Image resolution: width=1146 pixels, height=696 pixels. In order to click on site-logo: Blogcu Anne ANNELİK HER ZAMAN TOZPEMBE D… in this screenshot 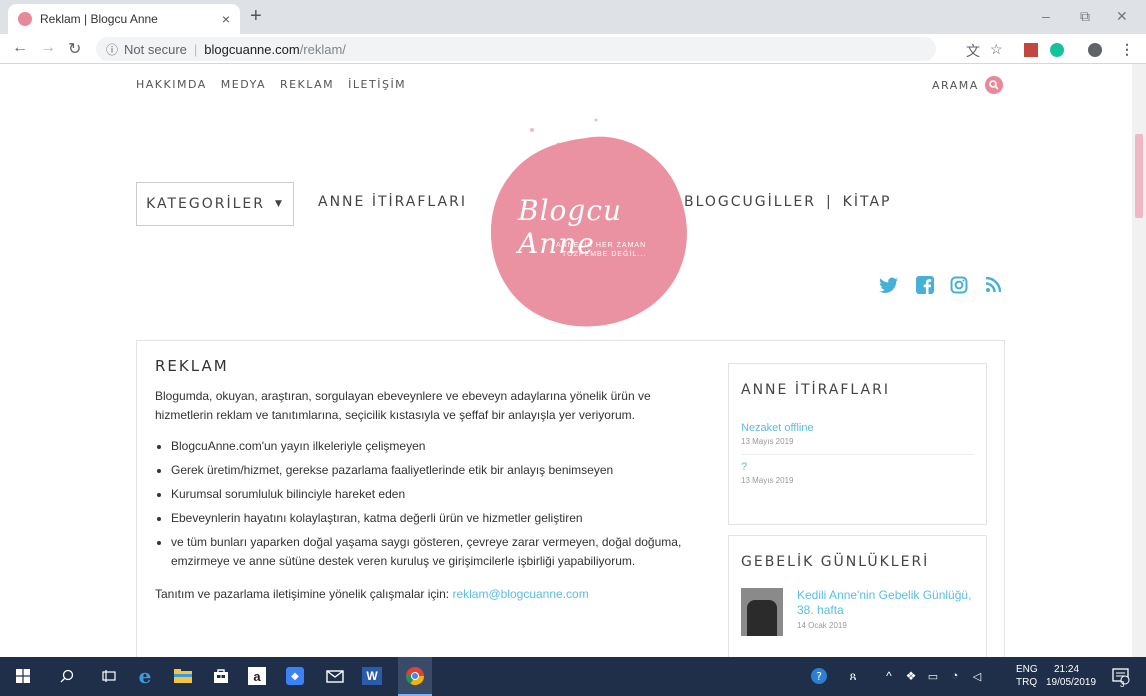, I will do `click(589, 231)`.